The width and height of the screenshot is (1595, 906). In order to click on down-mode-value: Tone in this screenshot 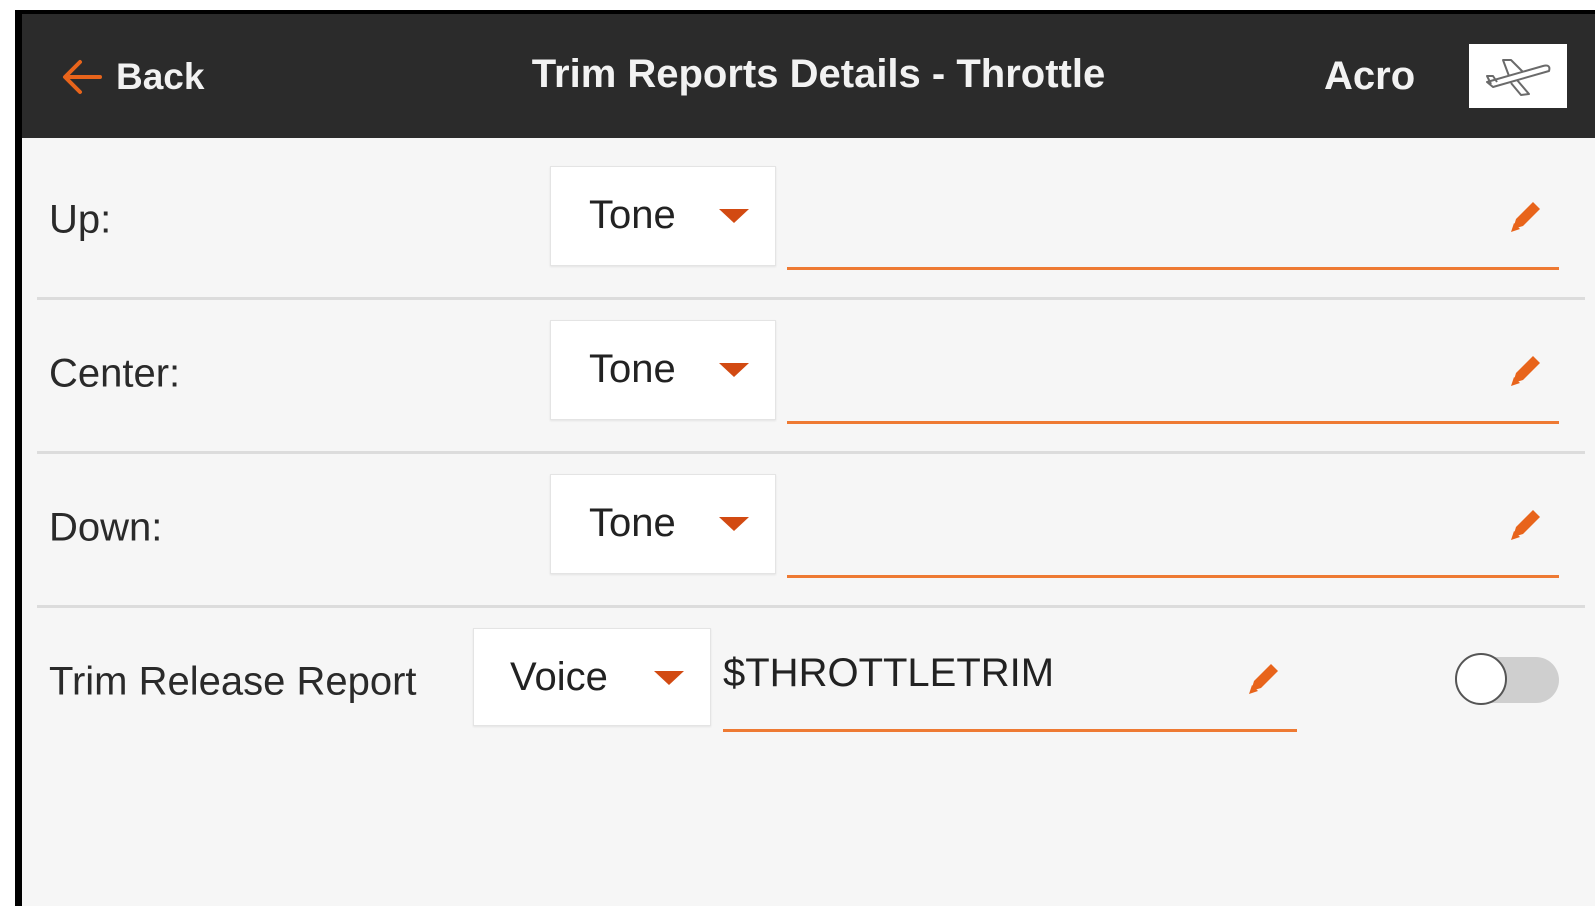, I will do `click(632, 523)`.